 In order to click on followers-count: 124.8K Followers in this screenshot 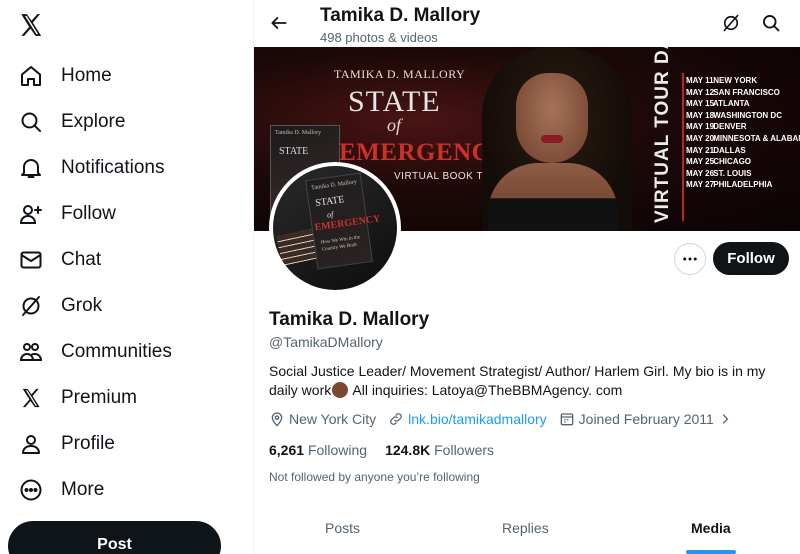, I will do `click(439, 450)`.